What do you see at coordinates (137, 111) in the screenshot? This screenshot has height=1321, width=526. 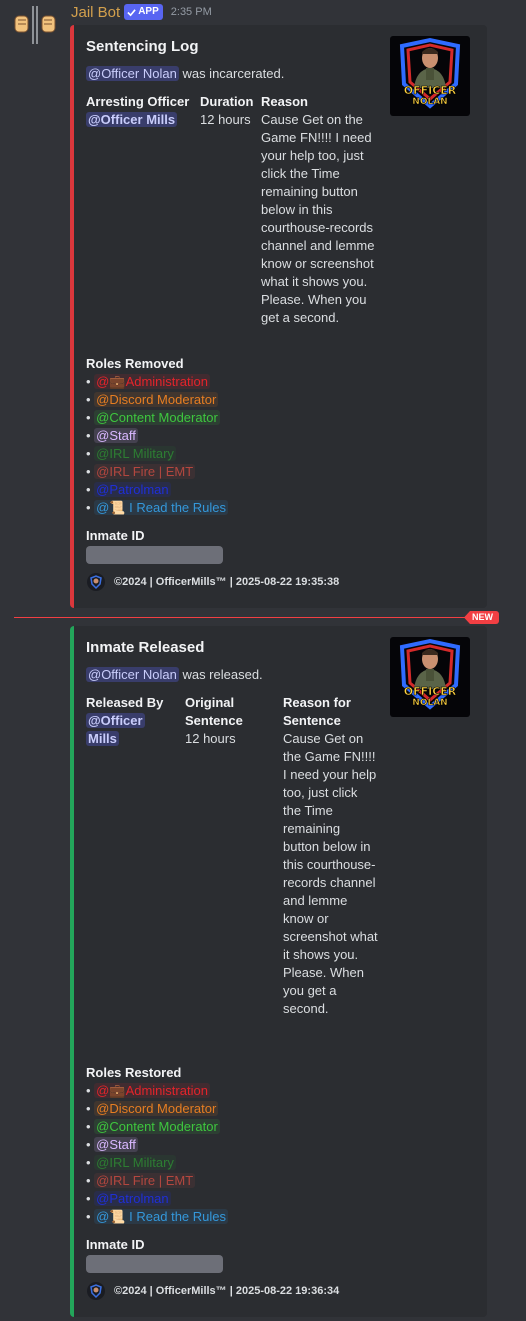 I see `field-arresting-officer: Arresting Officer @Officer Mills` at bounding box center [137, 111].